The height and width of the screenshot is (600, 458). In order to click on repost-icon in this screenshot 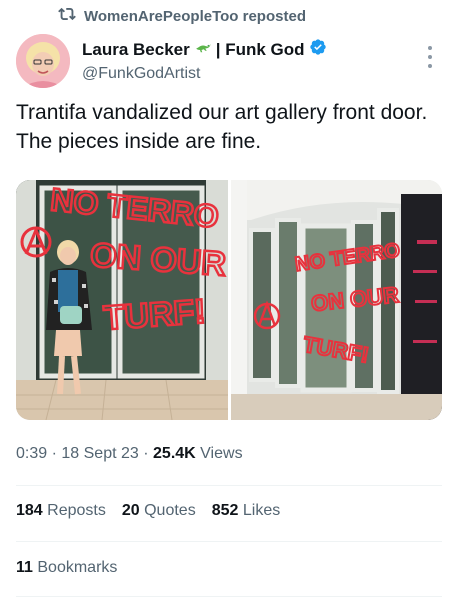, I will do `click(67, 16)`.